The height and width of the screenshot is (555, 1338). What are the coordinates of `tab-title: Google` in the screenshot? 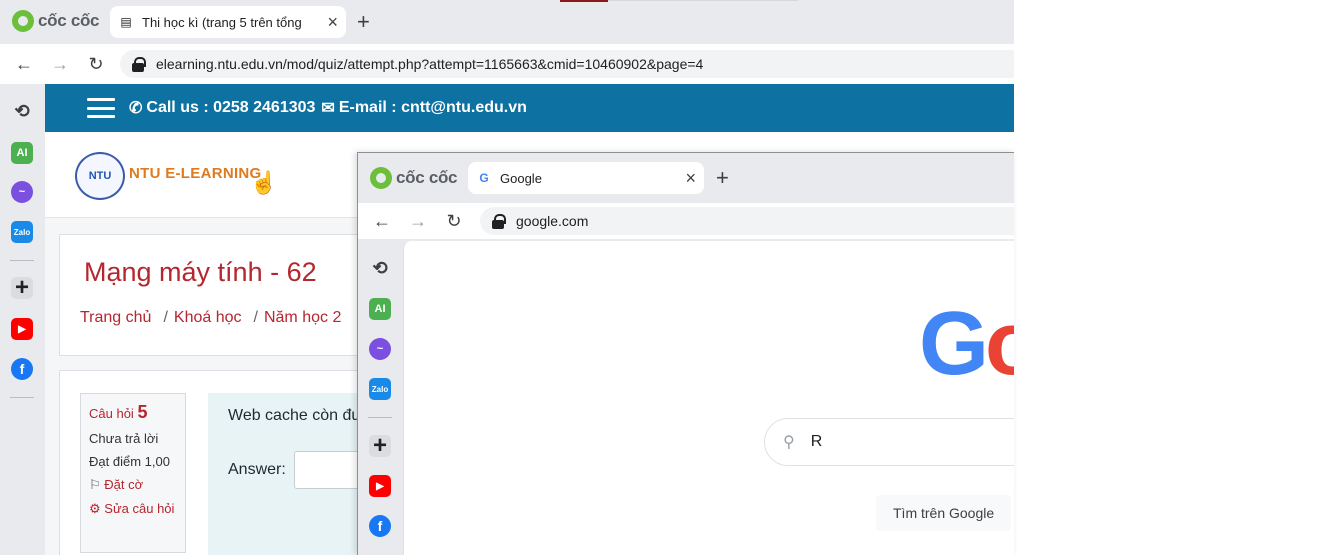 It's located at (521, 178).